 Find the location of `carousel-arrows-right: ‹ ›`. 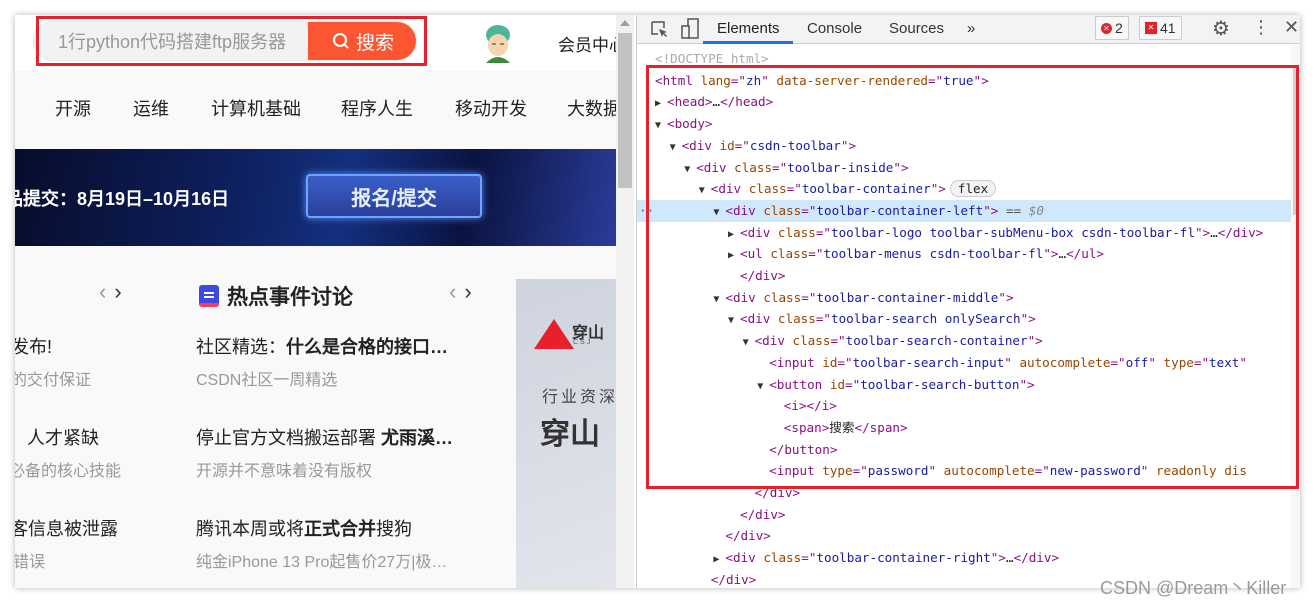

carousel-arrows-right: ‹ › is located at coordinates (460, 292).